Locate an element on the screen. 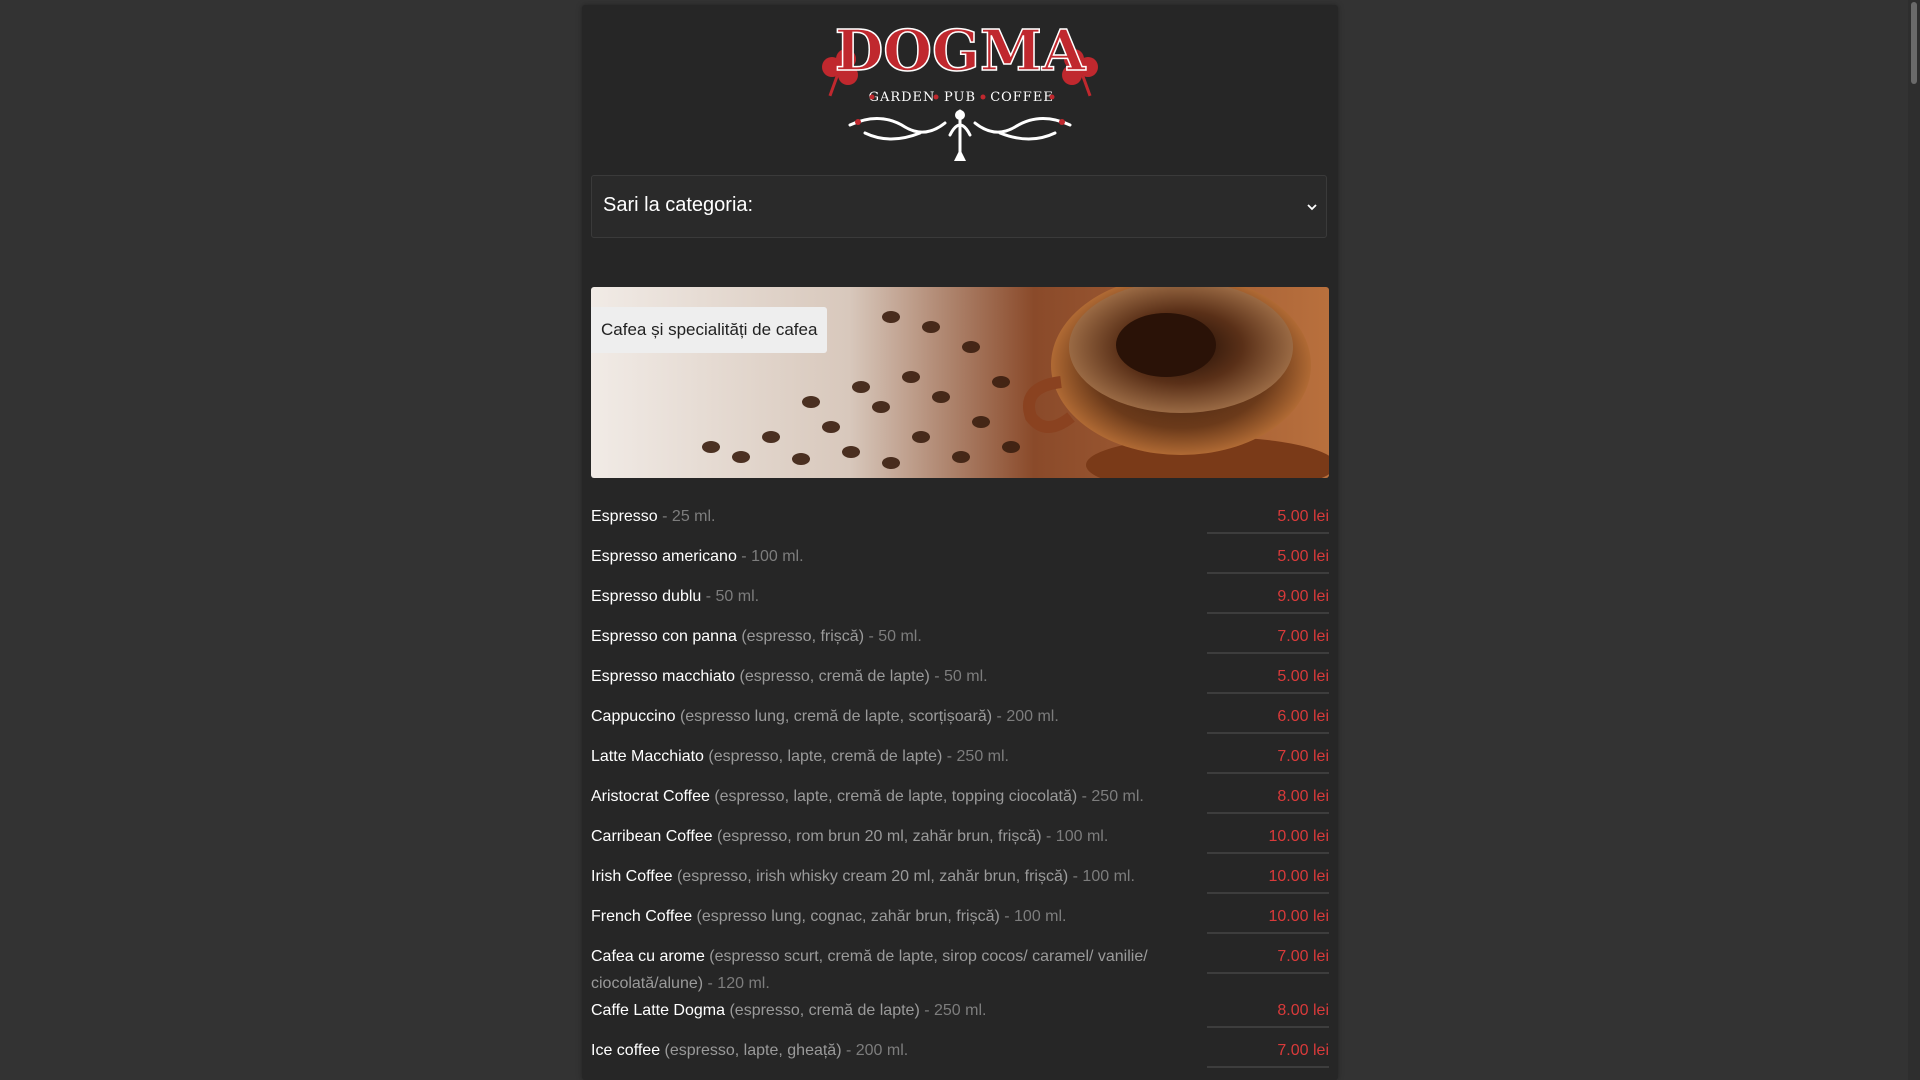  item-name: Ice coffee is located at coordinates (626, 1050).